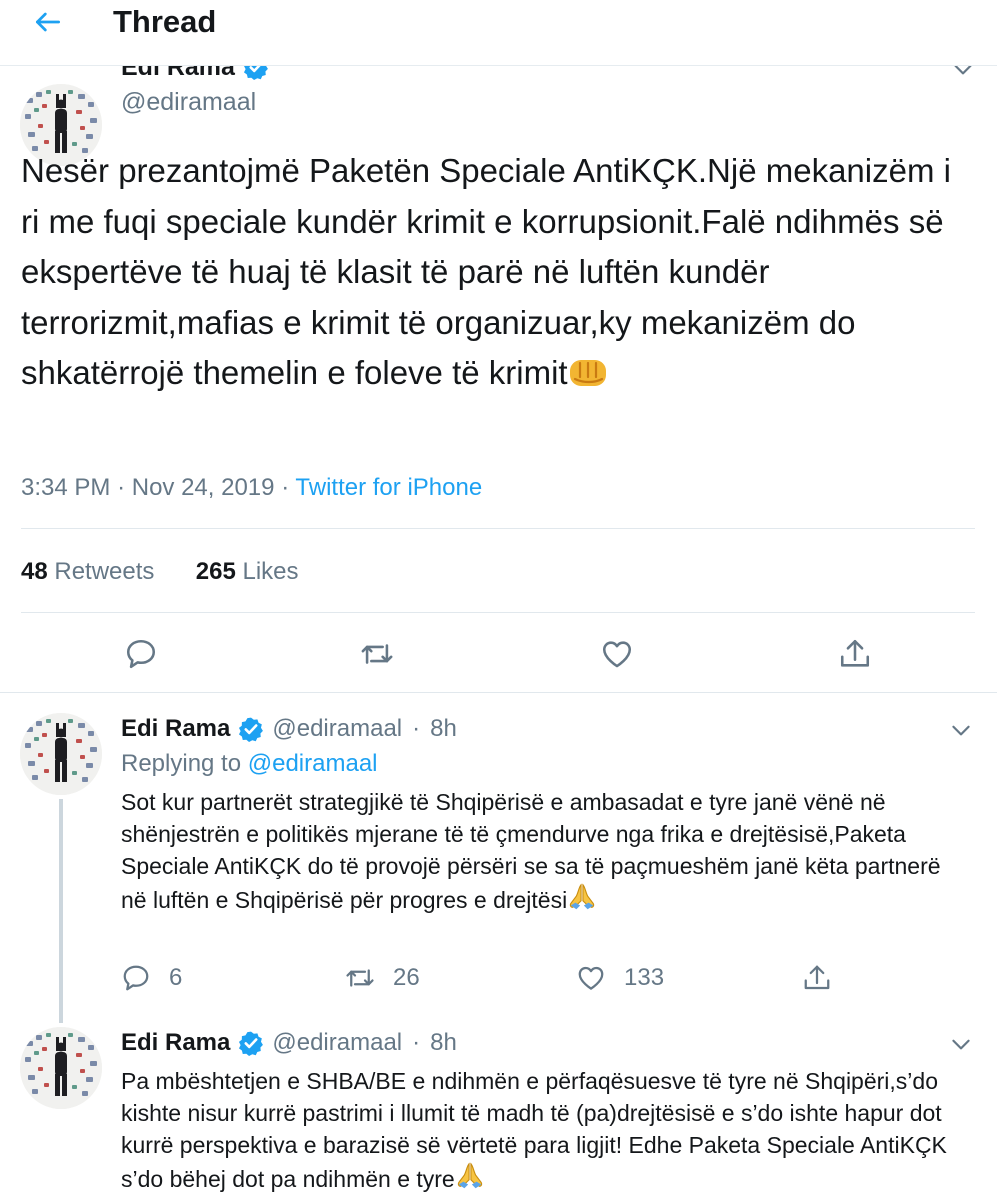 Image resolution: width=997 pixels, height=1200 pixels. I want to click on replying-to-link: @ediramaal, so click(313, 763).